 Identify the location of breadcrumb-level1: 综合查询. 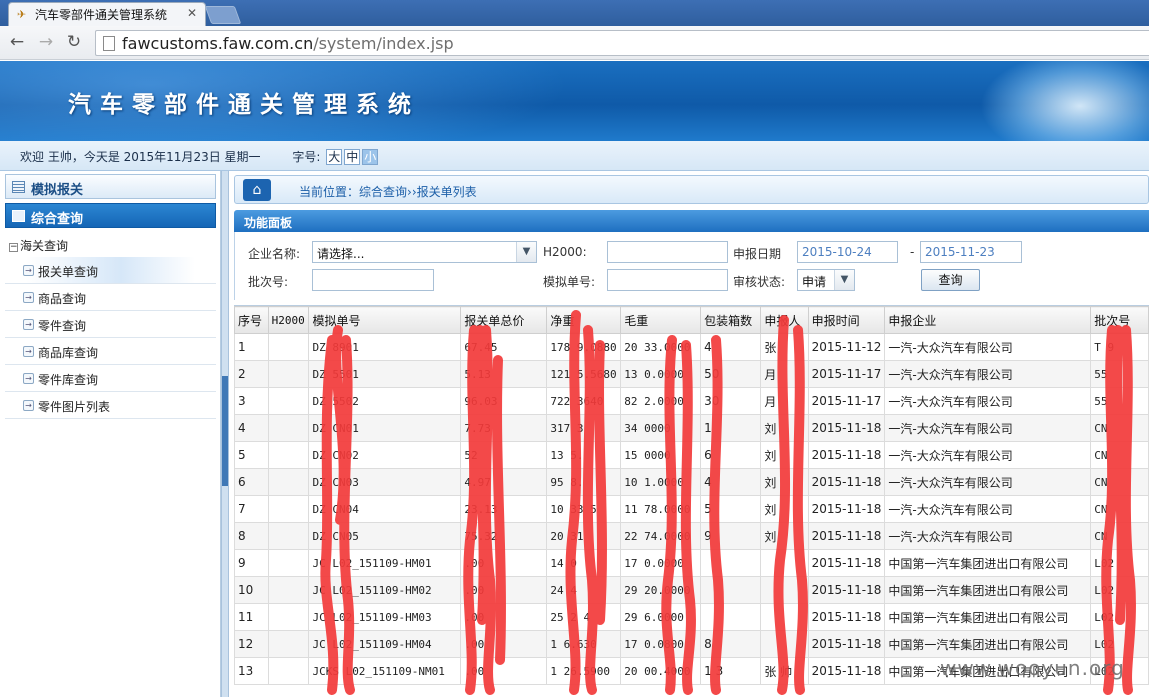
(383, 192).